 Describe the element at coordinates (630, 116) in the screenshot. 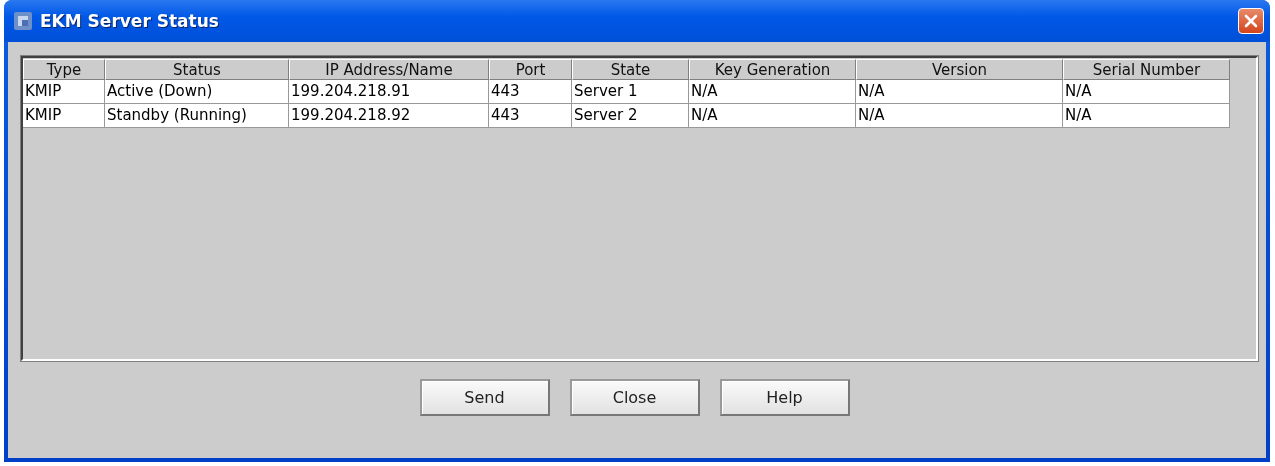

I see `table-cell: Server 2` at that location.